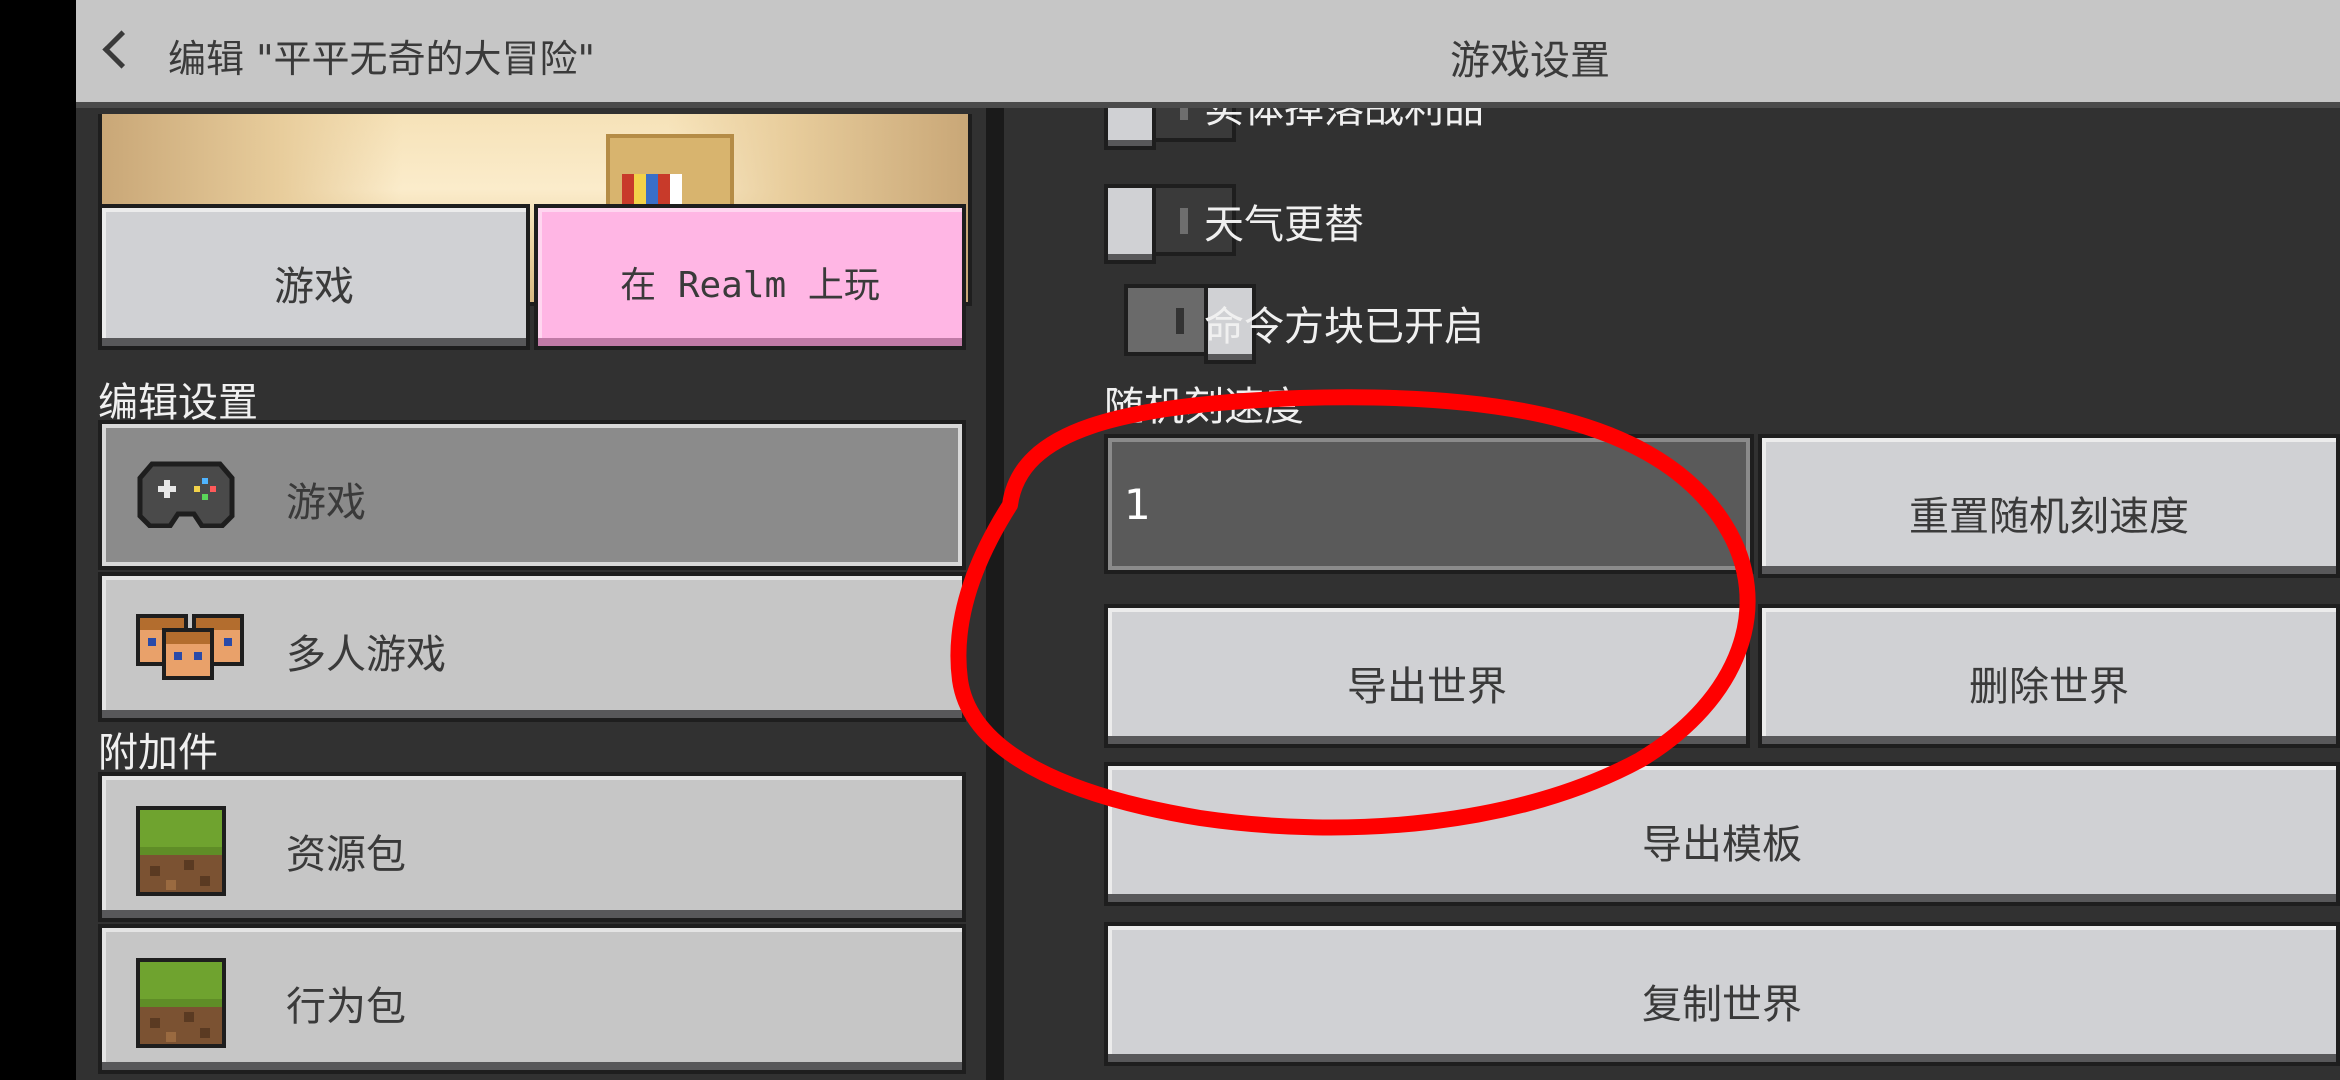 Image resolution: width=2340 pixels, height=1080 pixels. Describe the element at coordinates (188, 654) in the screenshot. I see `player-head-icon` at that location.